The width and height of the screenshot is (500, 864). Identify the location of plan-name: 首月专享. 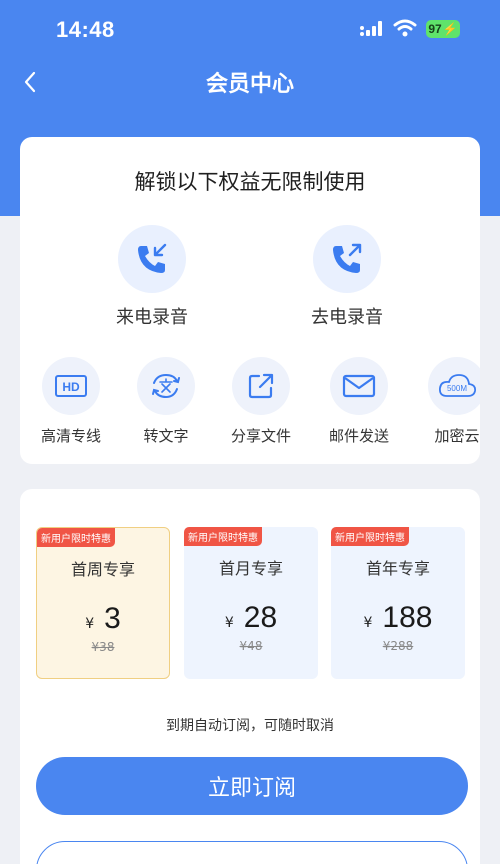
(250, 568).